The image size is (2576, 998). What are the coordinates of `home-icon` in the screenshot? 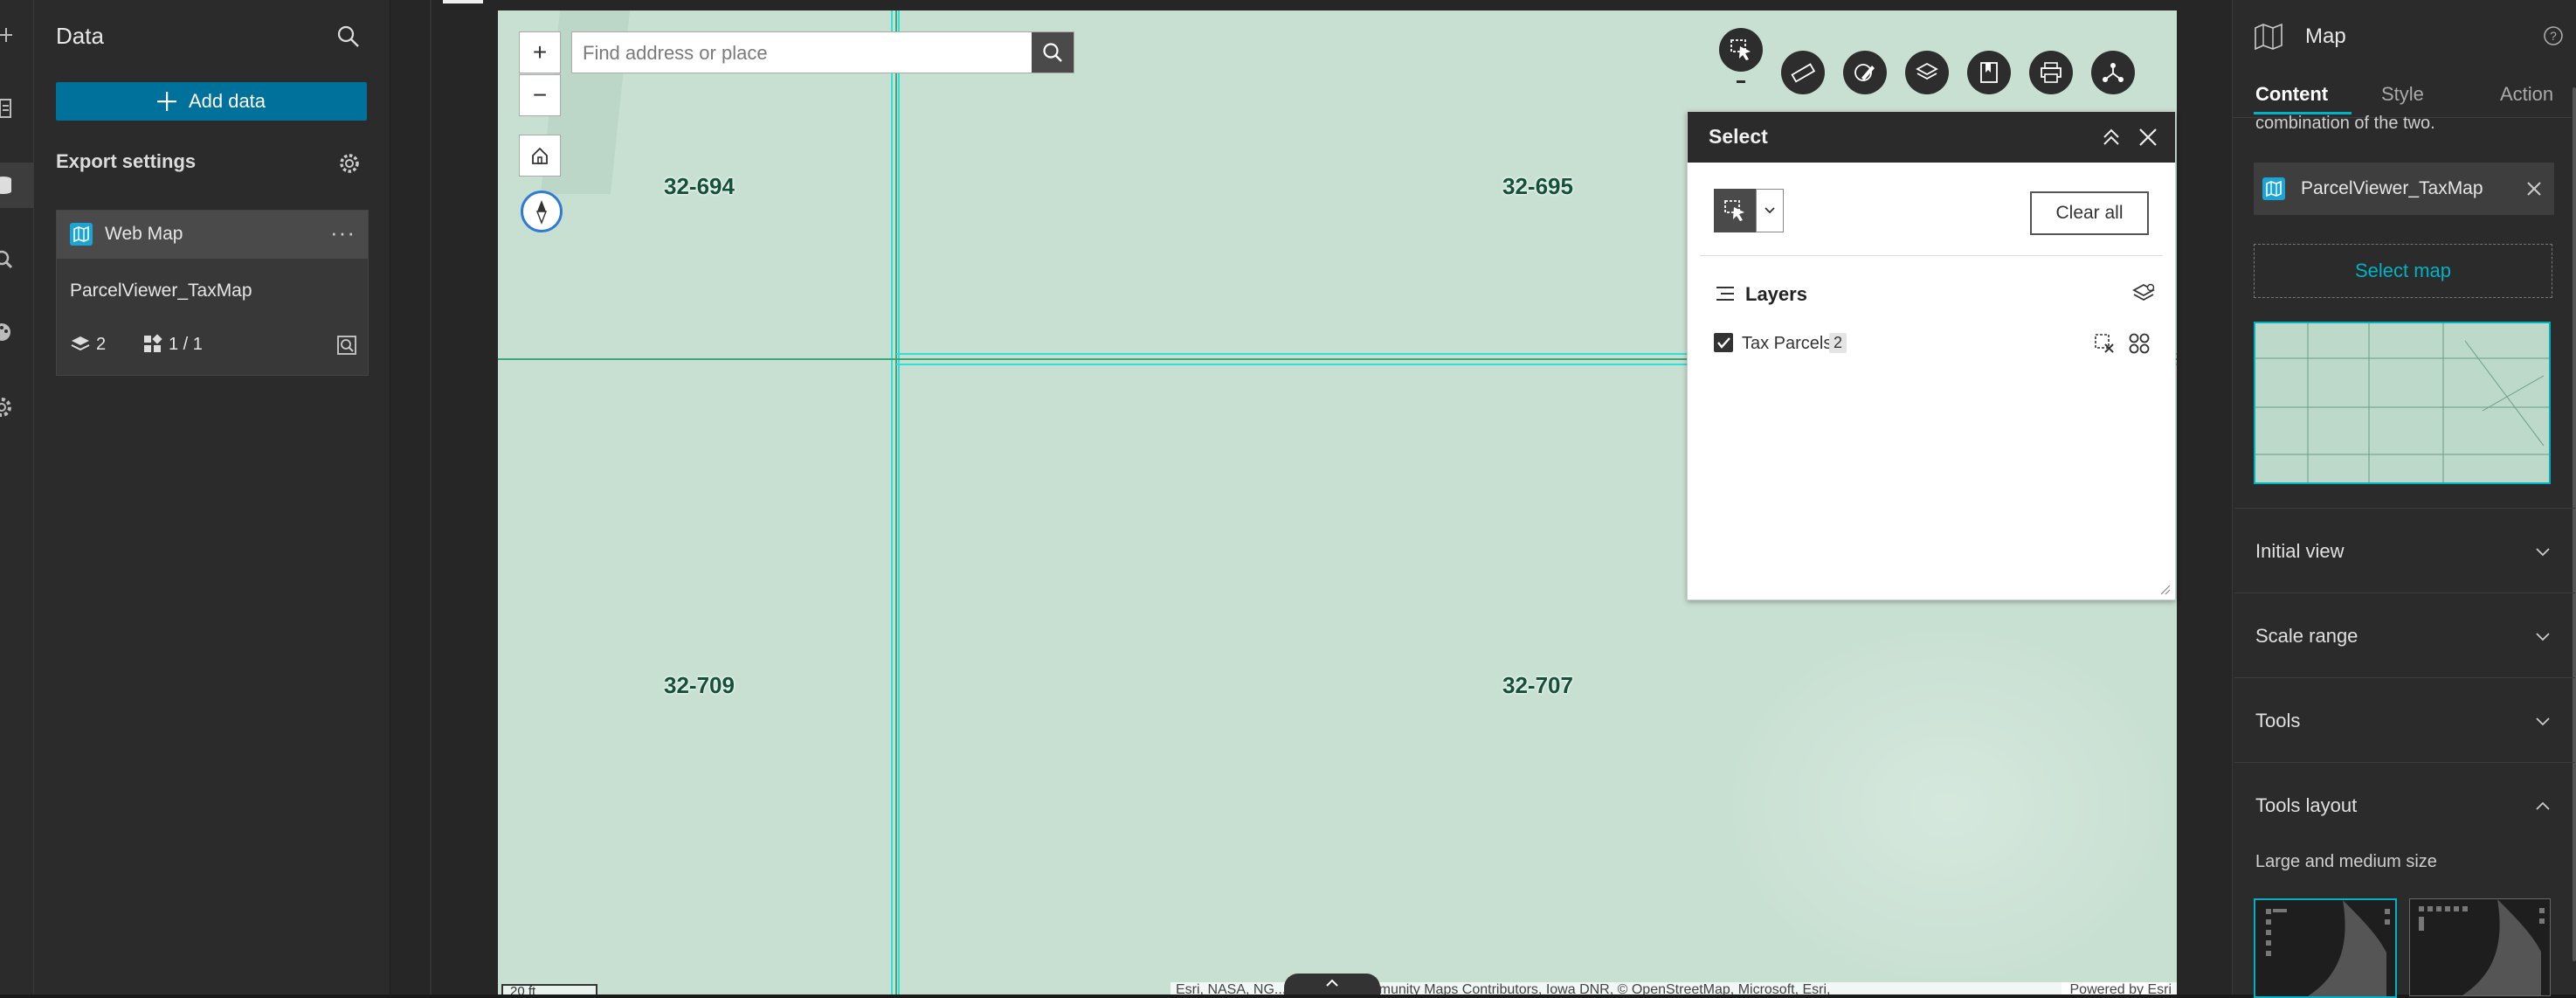 It's located at (540, 155).